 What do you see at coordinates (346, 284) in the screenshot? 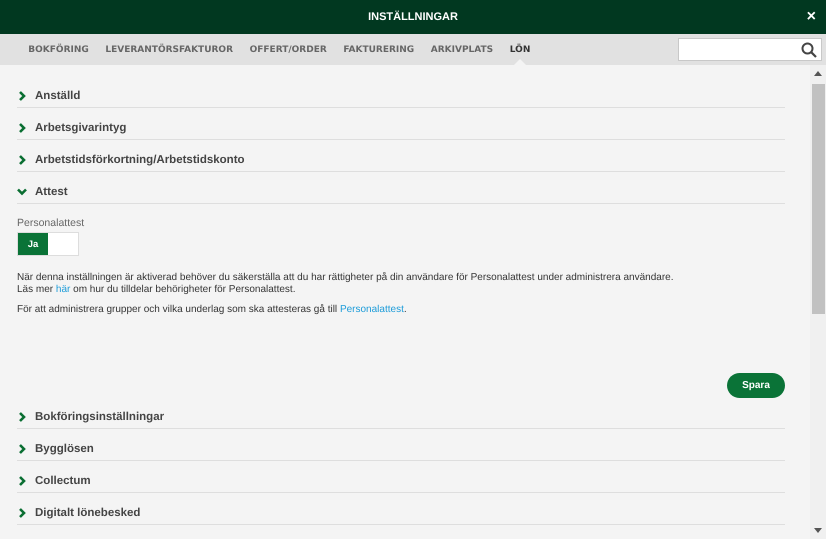
I see `paragraph: När denna inställningen är aktiverad behöver du säkerställa att du har rättigheter på din användare för Personalattest under administrera användare. Läs mer här om hur du tilldelar behörigheter för Personalattest.` at bounding box center [346, 284].